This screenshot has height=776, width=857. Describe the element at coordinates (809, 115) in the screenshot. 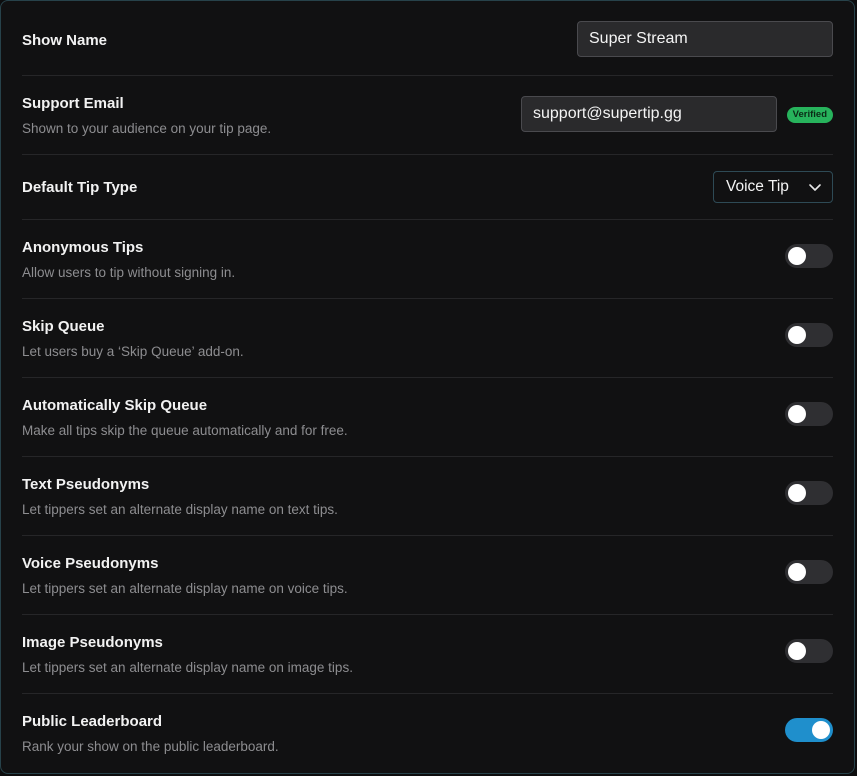

I see `verified-badge: Verified` at that location.